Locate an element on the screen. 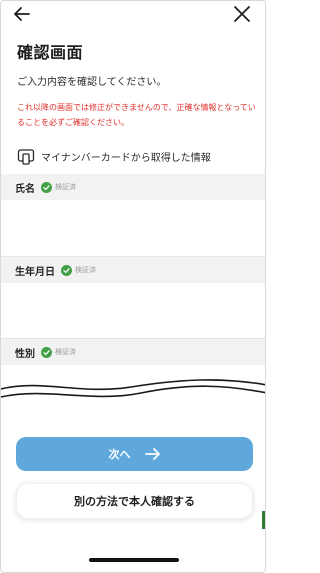  field-header-name: 氏名 検証済 is located at coordinates (133, 187).